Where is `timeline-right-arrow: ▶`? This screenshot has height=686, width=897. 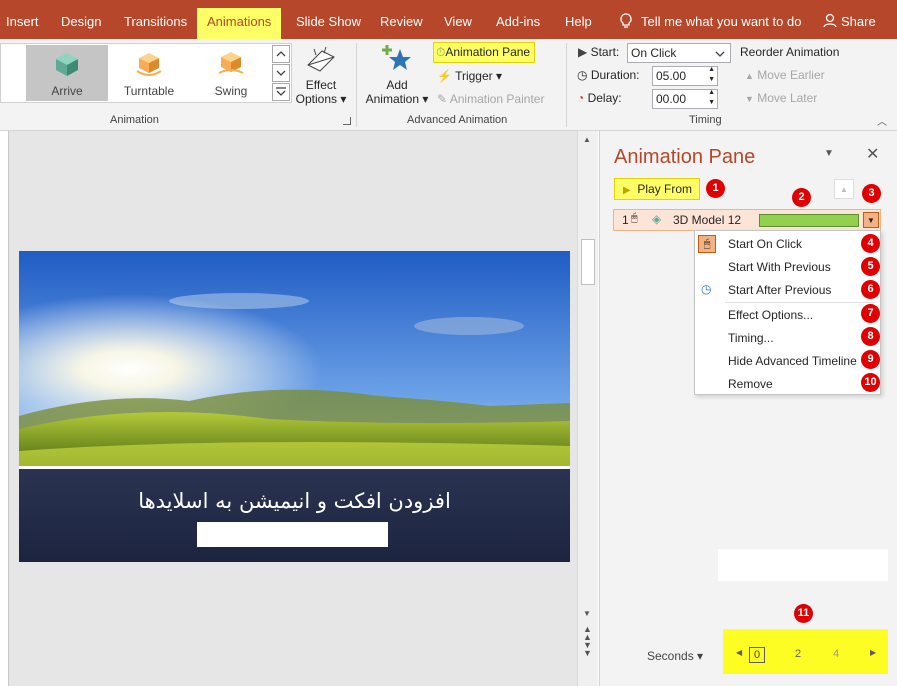 timeline-right-arrow: ▶ is located at coordinates (873, 652).